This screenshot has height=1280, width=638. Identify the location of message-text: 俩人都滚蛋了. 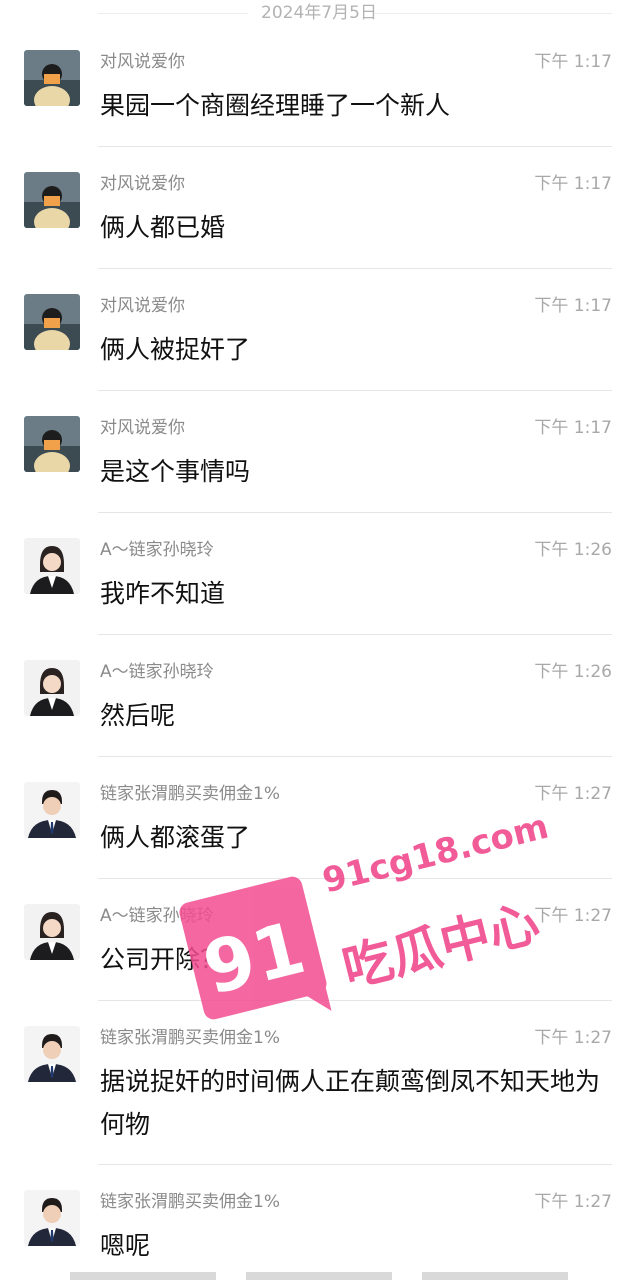
(175, 837).